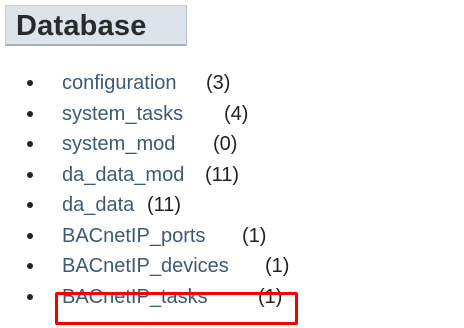  I want to click on table-link-bacnetip-ports: BACnetIP_ports, so click(133, 236).